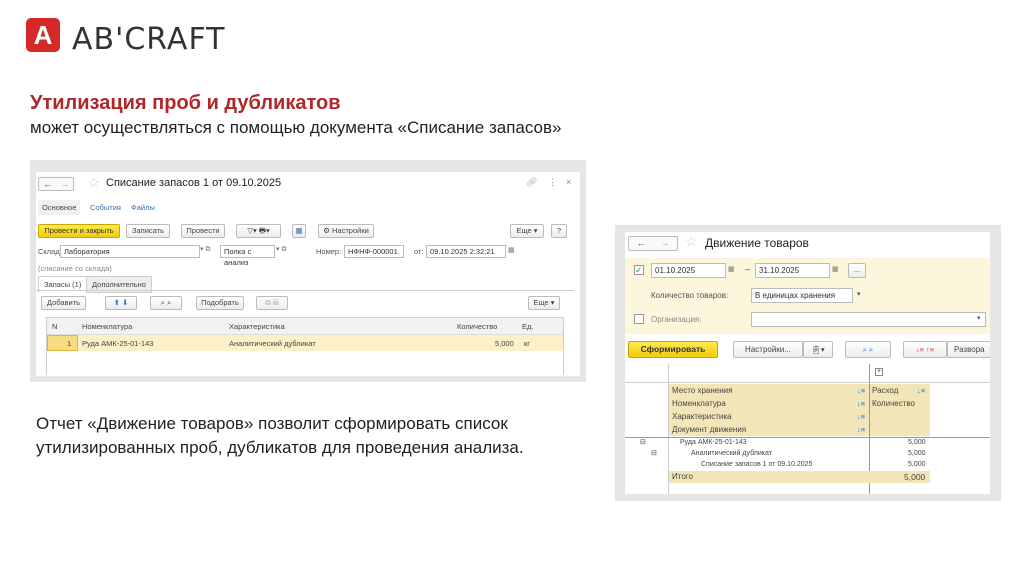  I want to click on save-button: Записать, so click(148, 231).